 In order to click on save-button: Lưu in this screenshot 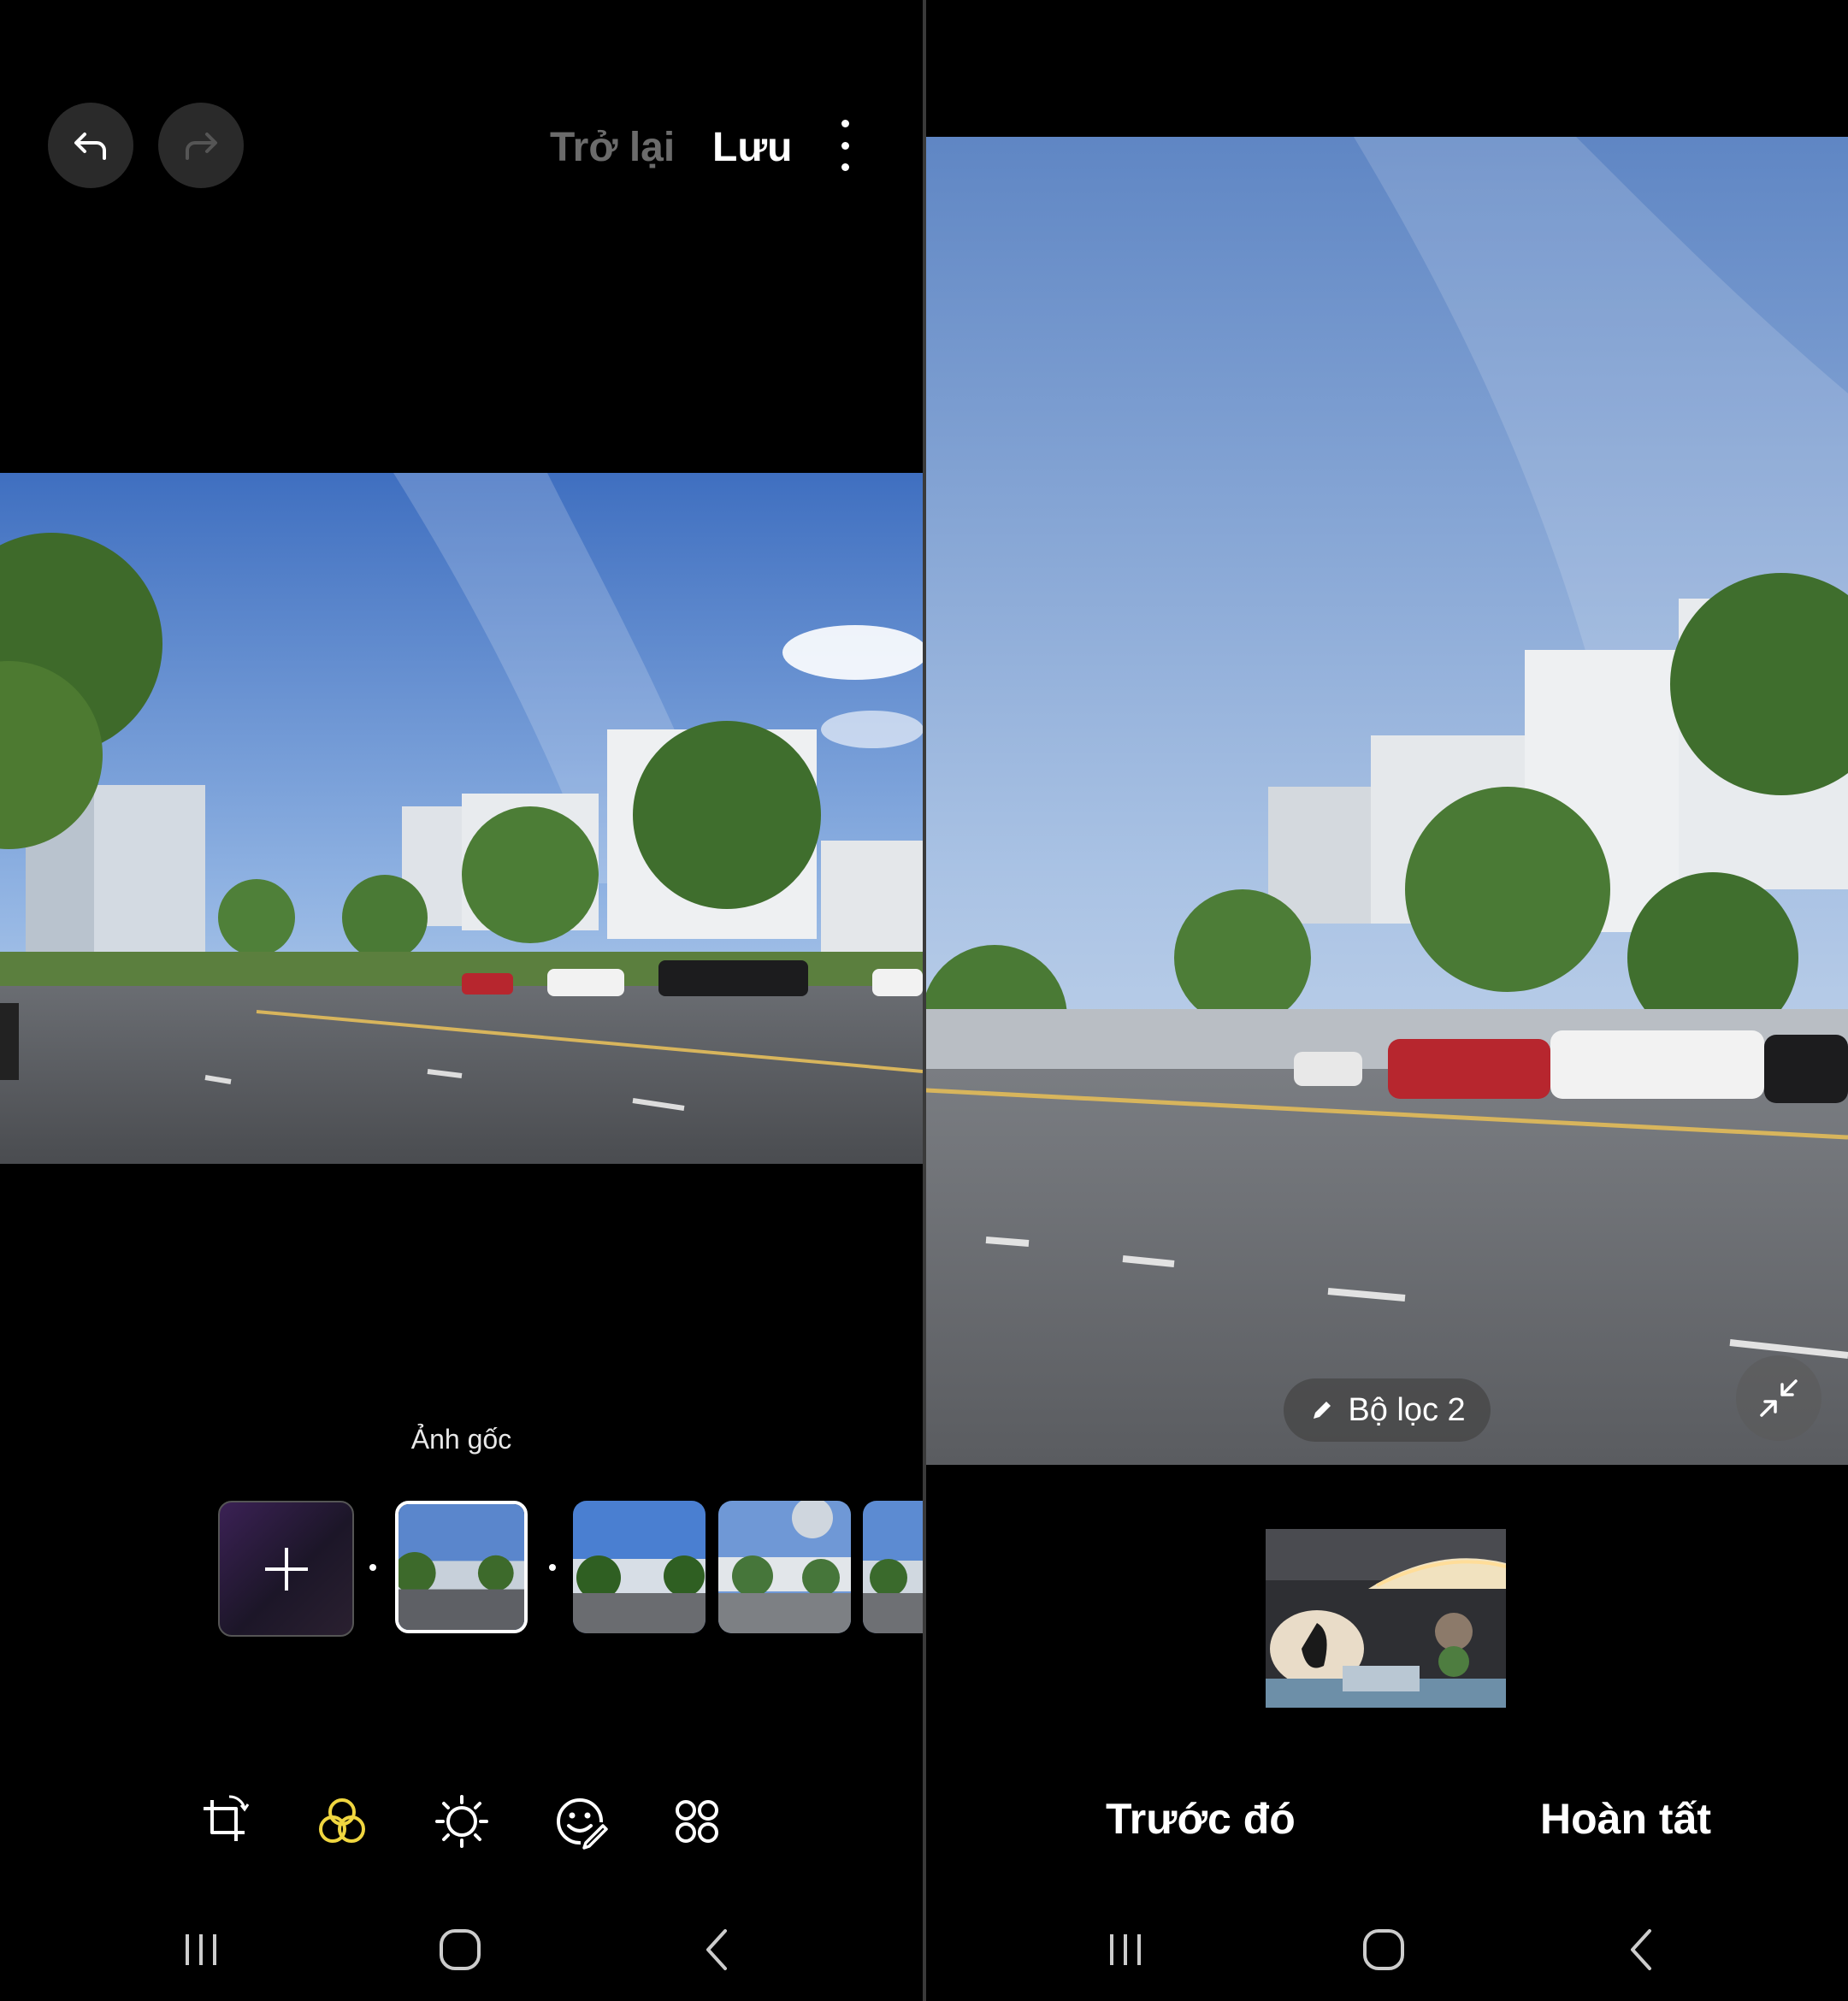, I will do `click(752, 147)`.